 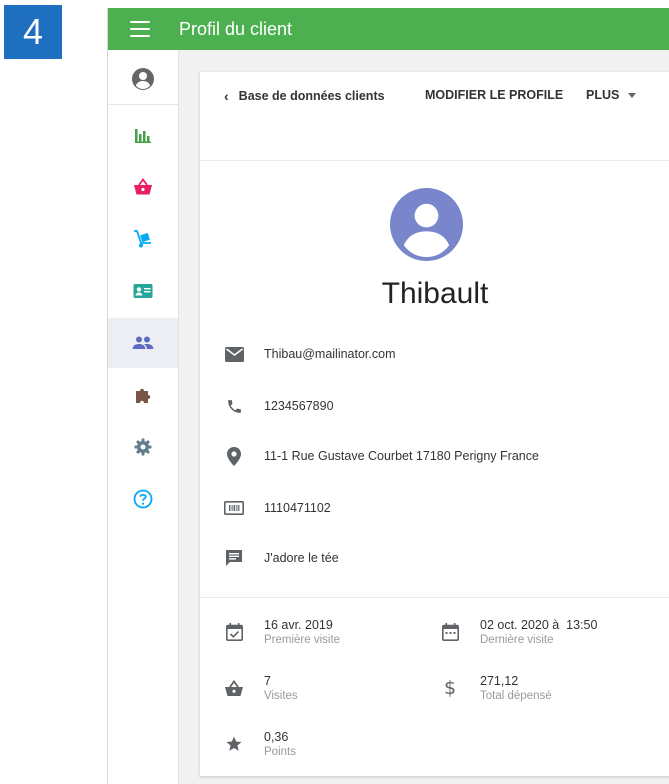 I want to click on visits-label: Visites, so click(x=281, y=696).